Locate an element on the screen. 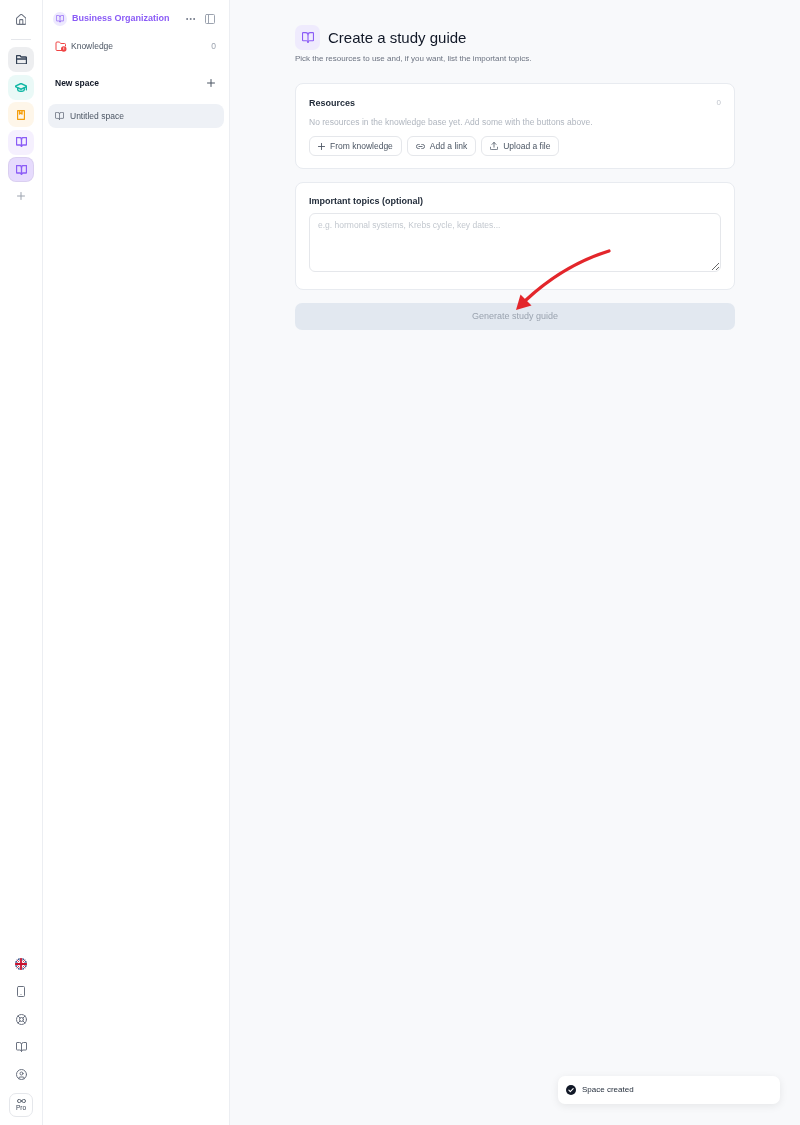 The image size is (800, 1125). toast-message: Space created is located at coordinates (608, 1090).